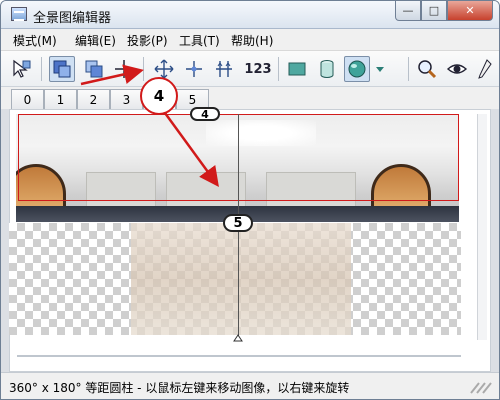 The image size is (500, 400). Describe the element at coordinates (224, 69) in the screenshot. I see `align-vertical-icon` at that location.